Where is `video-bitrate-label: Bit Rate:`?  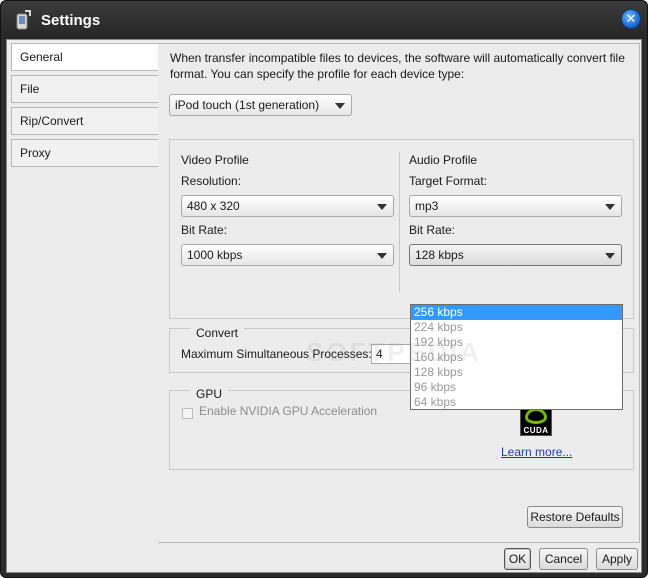
video-bitrate-label: Bit Rate: is located at coordinates (204, 230).